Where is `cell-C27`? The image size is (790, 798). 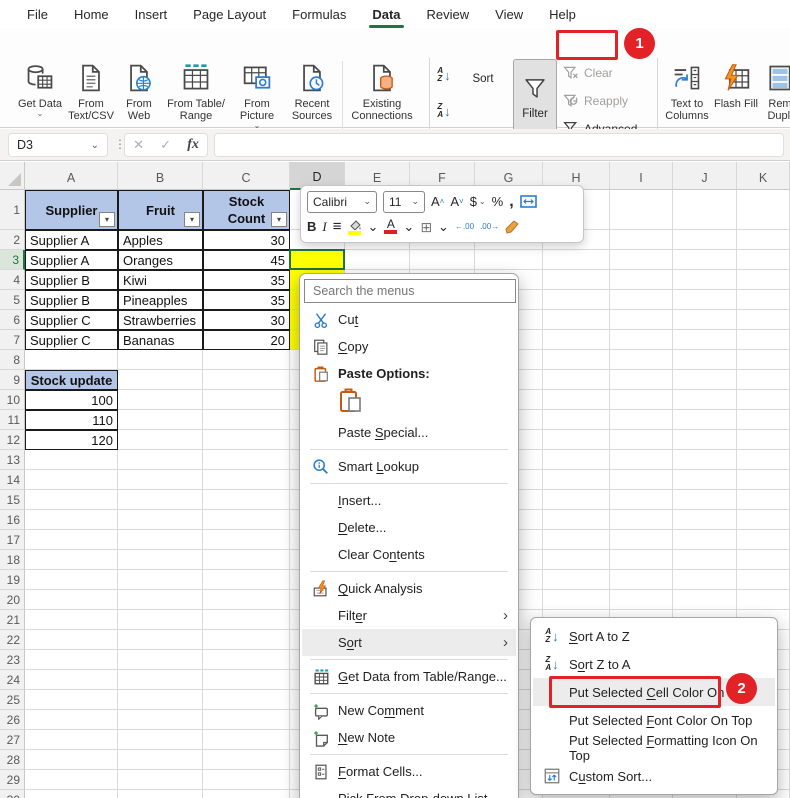
cell-C27 is located at coordinates (246, 740).